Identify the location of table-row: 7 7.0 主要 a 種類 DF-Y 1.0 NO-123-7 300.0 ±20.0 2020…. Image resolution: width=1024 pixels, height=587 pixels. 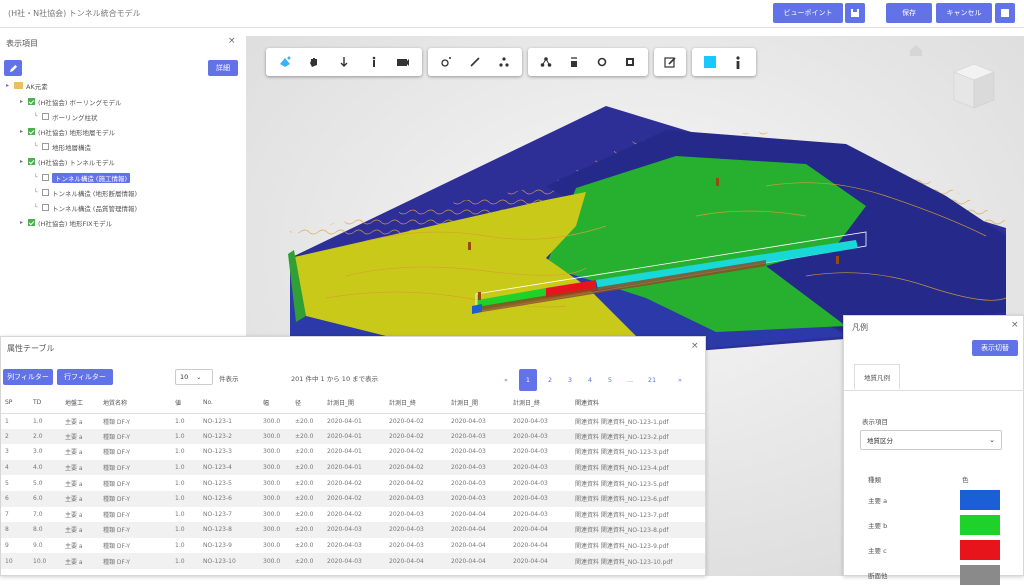
(353, 515).